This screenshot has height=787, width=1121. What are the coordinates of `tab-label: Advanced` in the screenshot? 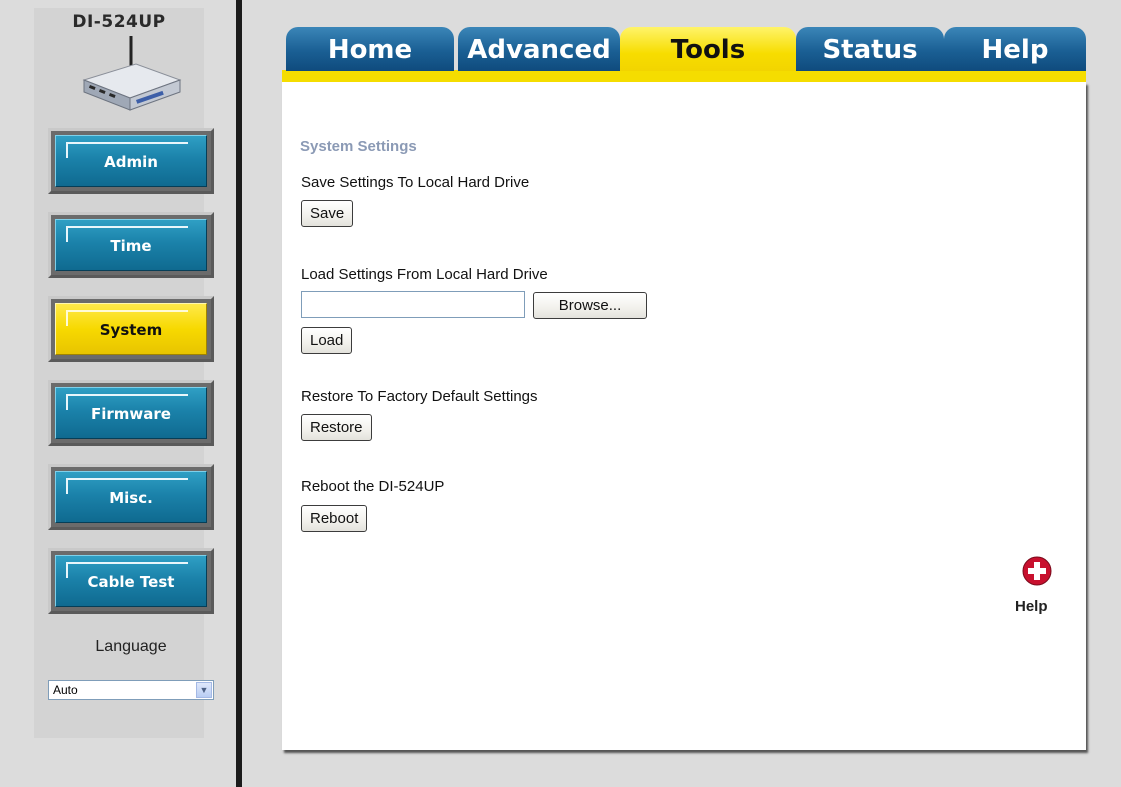 It's located at (539, 50).